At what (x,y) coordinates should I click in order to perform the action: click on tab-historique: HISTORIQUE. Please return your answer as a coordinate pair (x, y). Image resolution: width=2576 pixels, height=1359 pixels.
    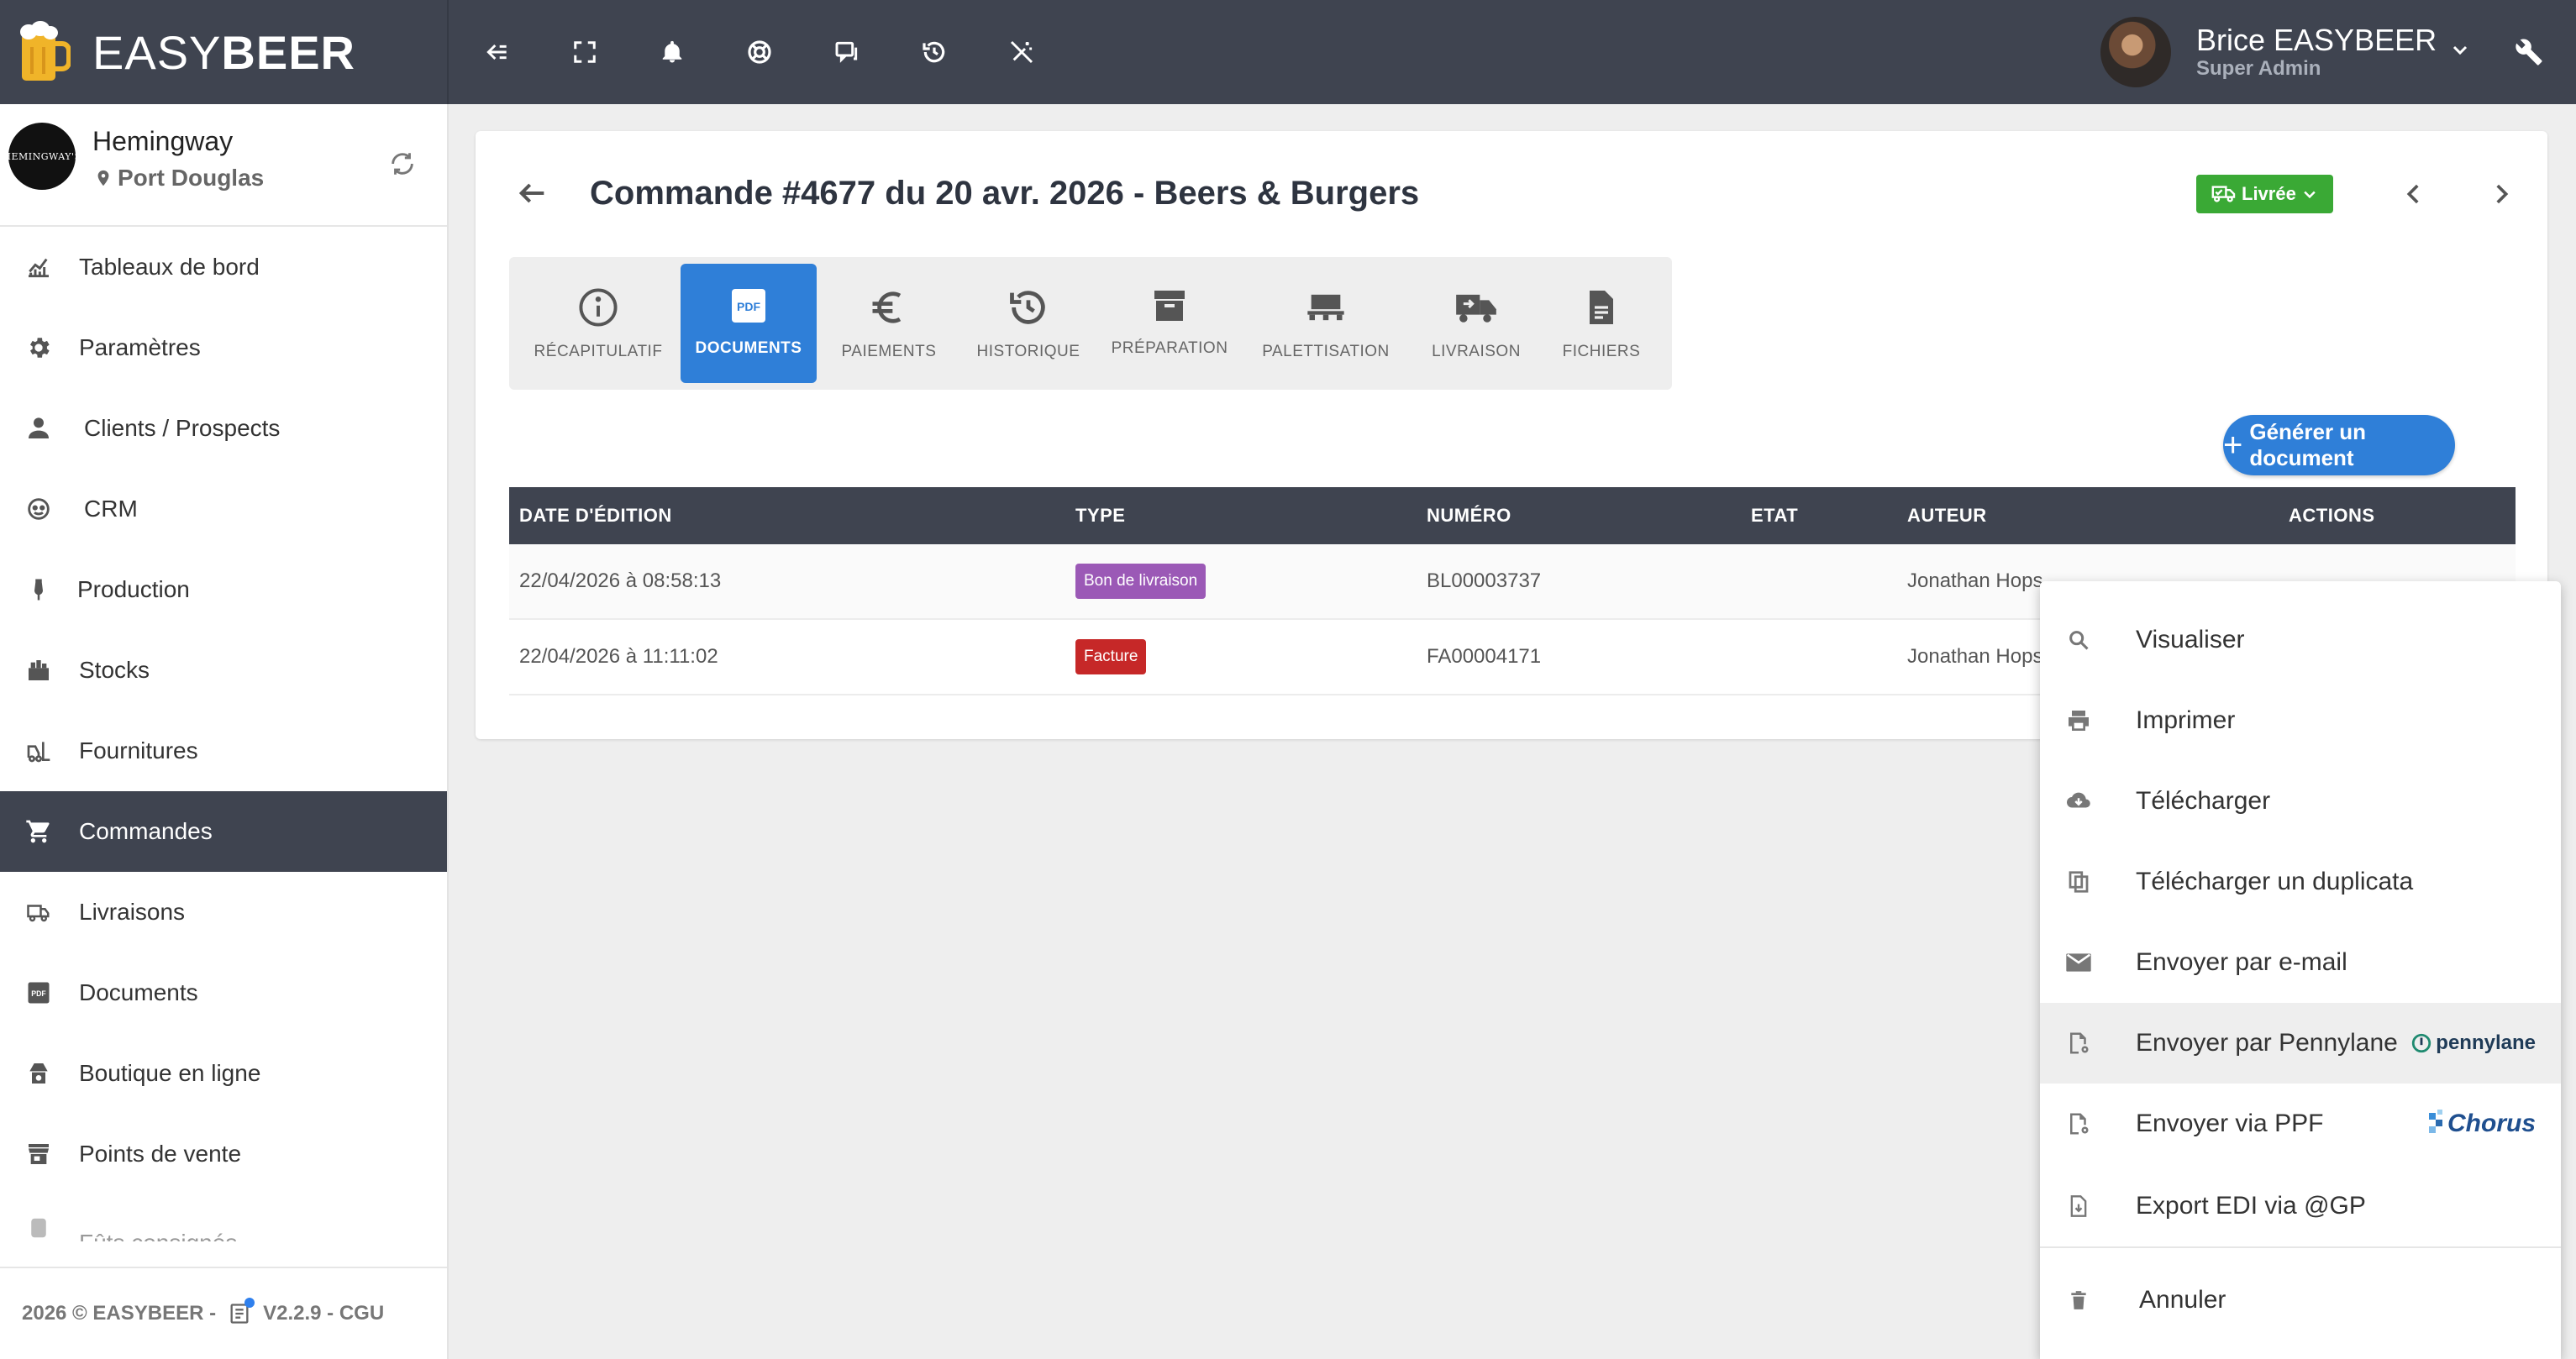
    Looking at the image, I should click on (1028, 323).